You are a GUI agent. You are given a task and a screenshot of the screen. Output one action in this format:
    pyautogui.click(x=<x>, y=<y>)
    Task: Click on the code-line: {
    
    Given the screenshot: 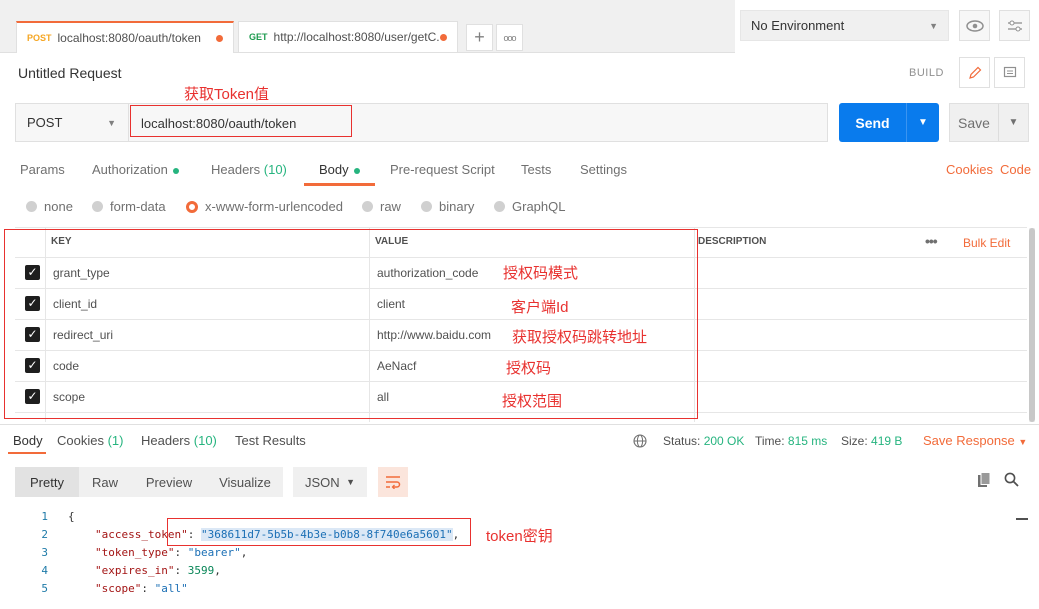 What is the action you would take?
    pyautogui.click(x=71, y=516)
    